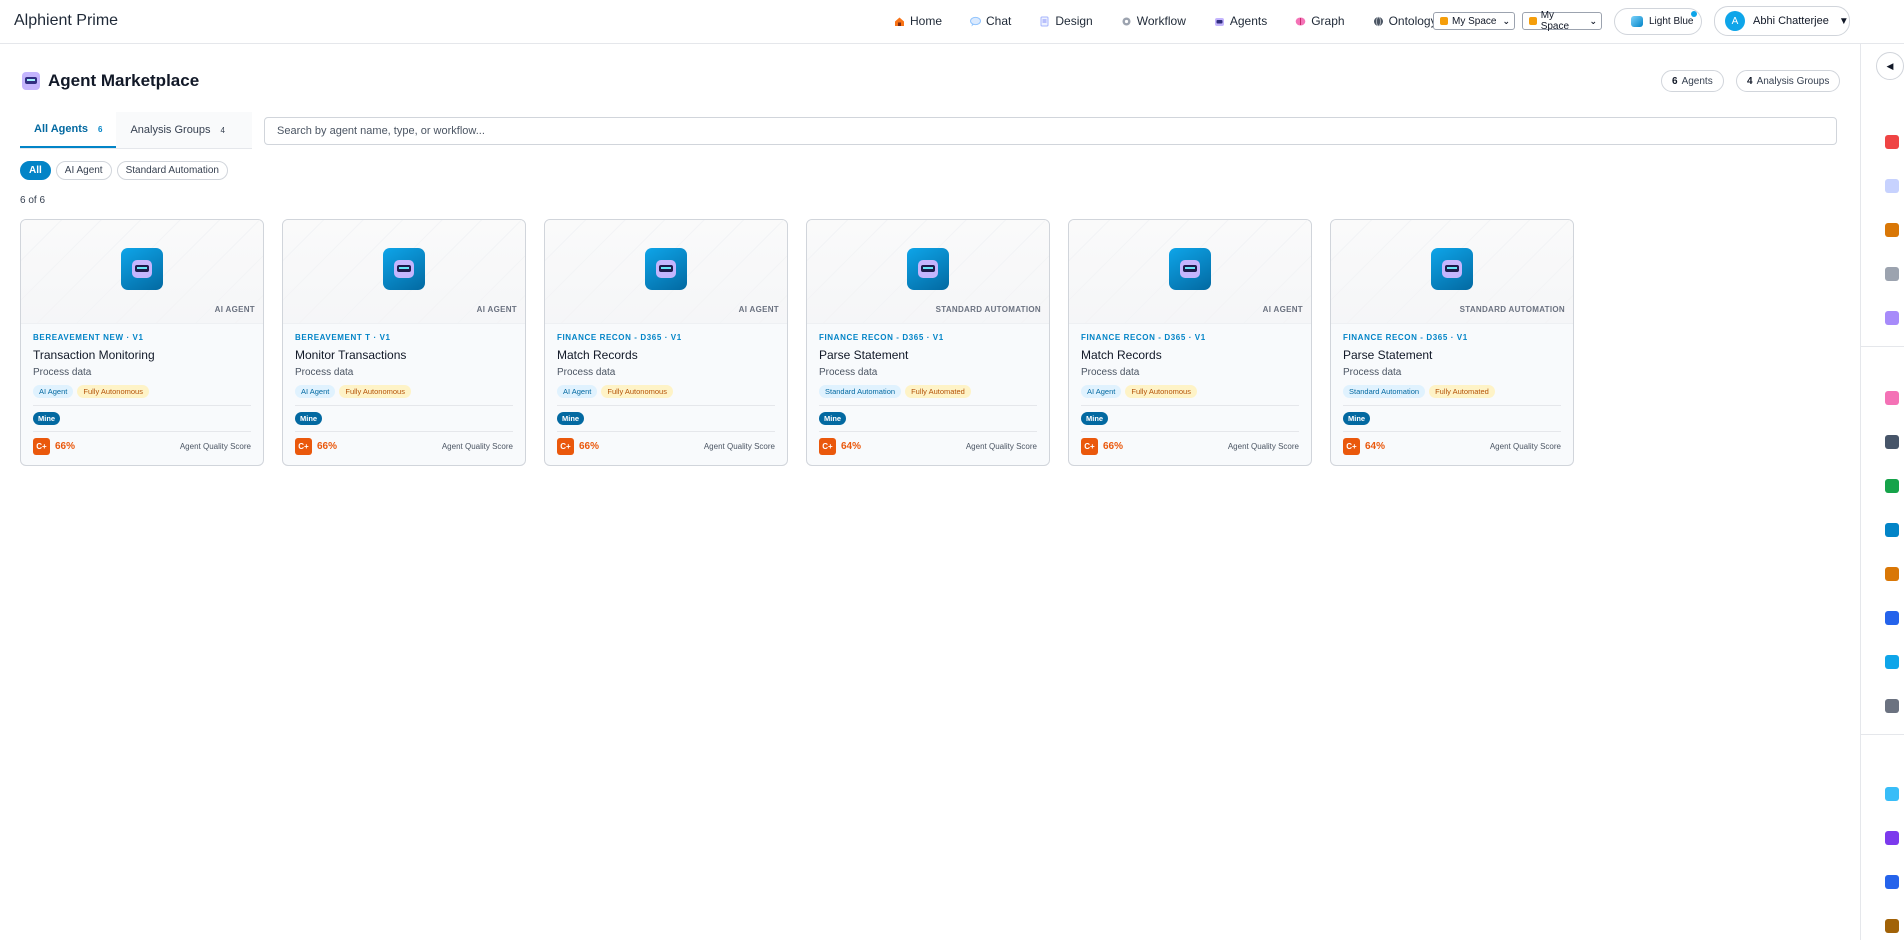 Image resolution: width=1904 pixels, height=940 pixels. Describe the element at coordinates (1882, 492) in the screenshot. I see `right-sidebar: ◀` at that location.